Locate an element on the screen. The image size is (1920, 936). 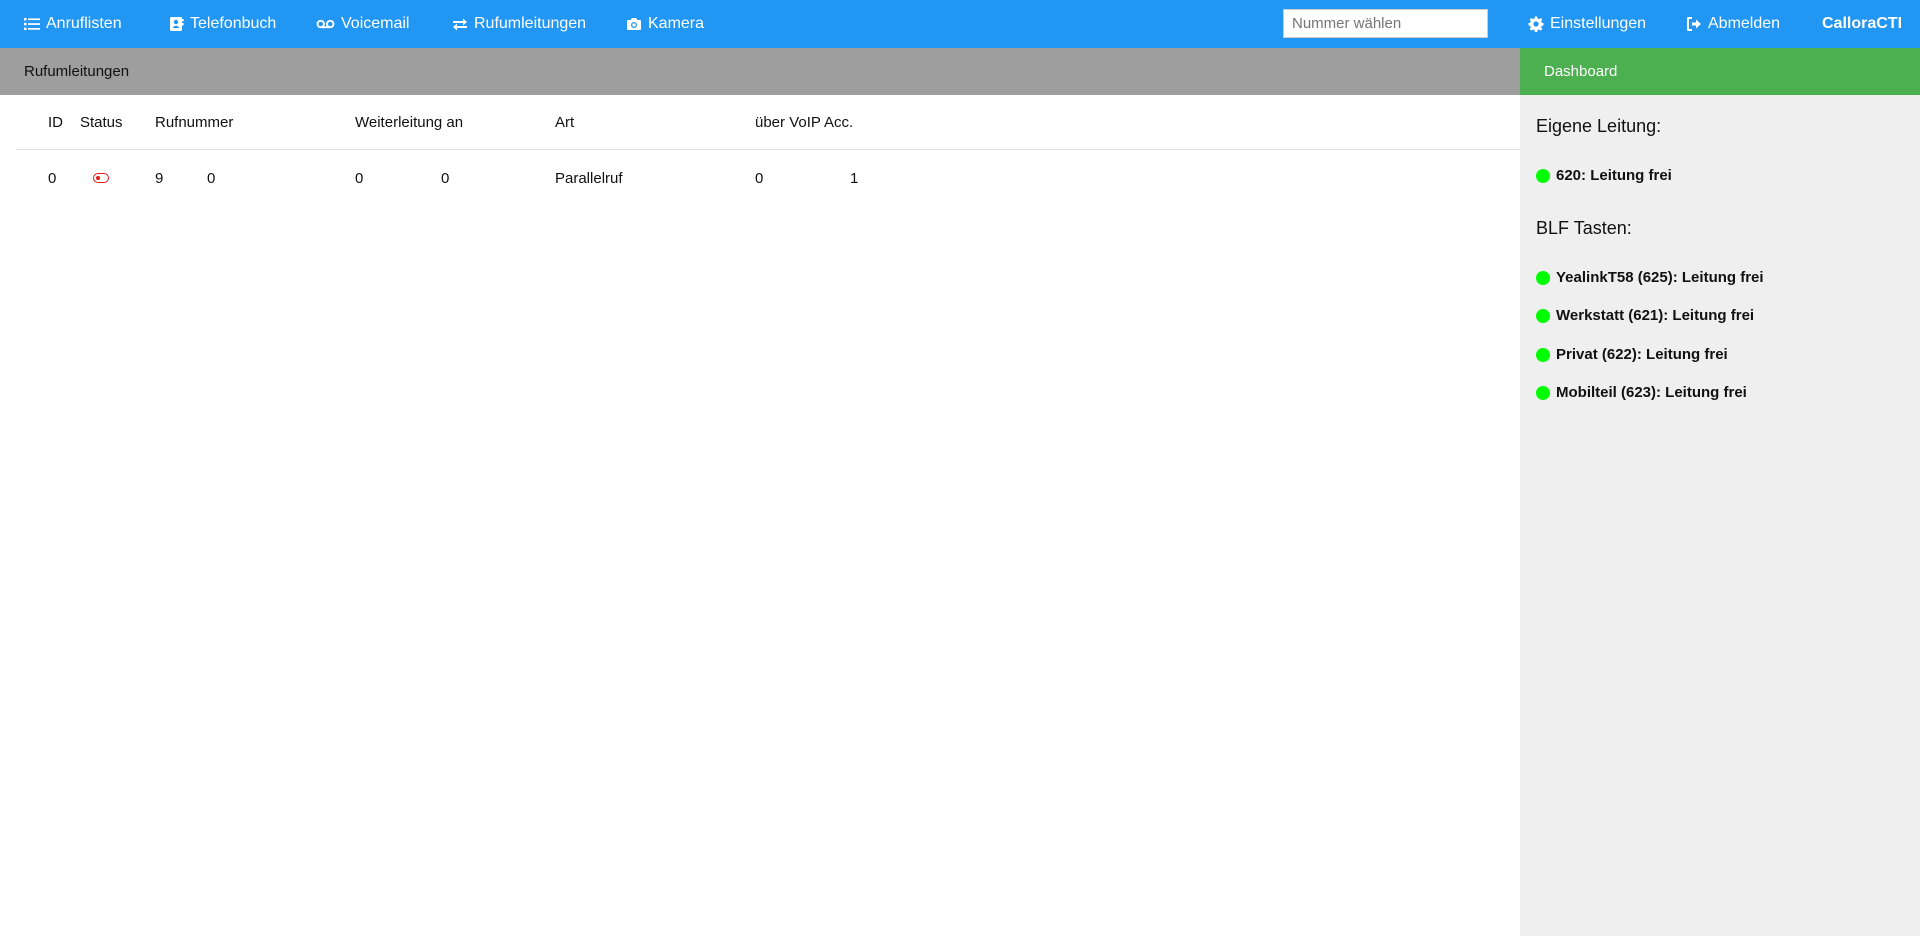
blf-title: BLF Tasten: is located at coordinates (1584, 228).